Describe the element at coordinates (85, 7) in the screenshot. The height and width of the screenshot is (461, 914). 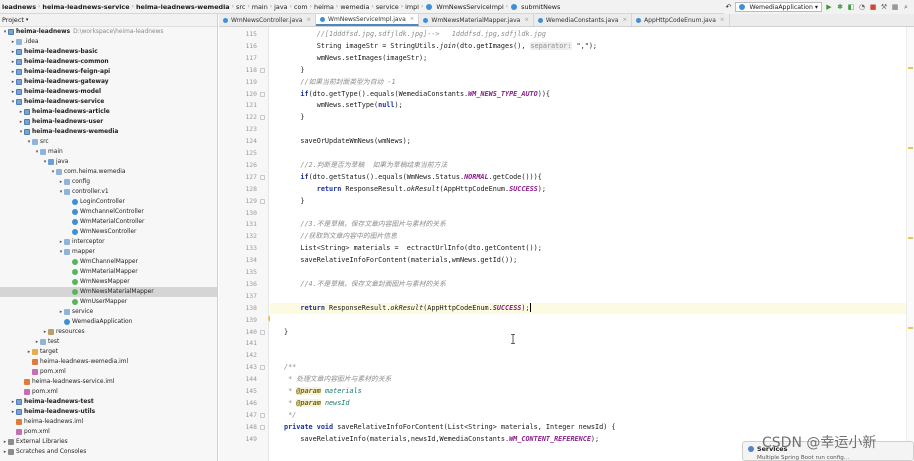
I see `breadcrumb-item: heima-leadnews-service` at that location.